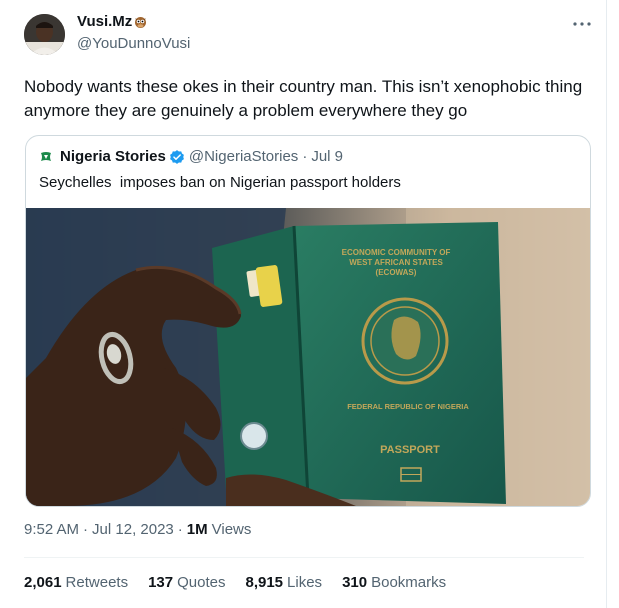 Image resolution: width=619 pixels, height=608 pixels. What do you see at coordinates (408, 406) in the screenshot?
I see `passport-republic: FEDERAL REPUBLIC OF NIGERIA` at bounding box center [408, 406].